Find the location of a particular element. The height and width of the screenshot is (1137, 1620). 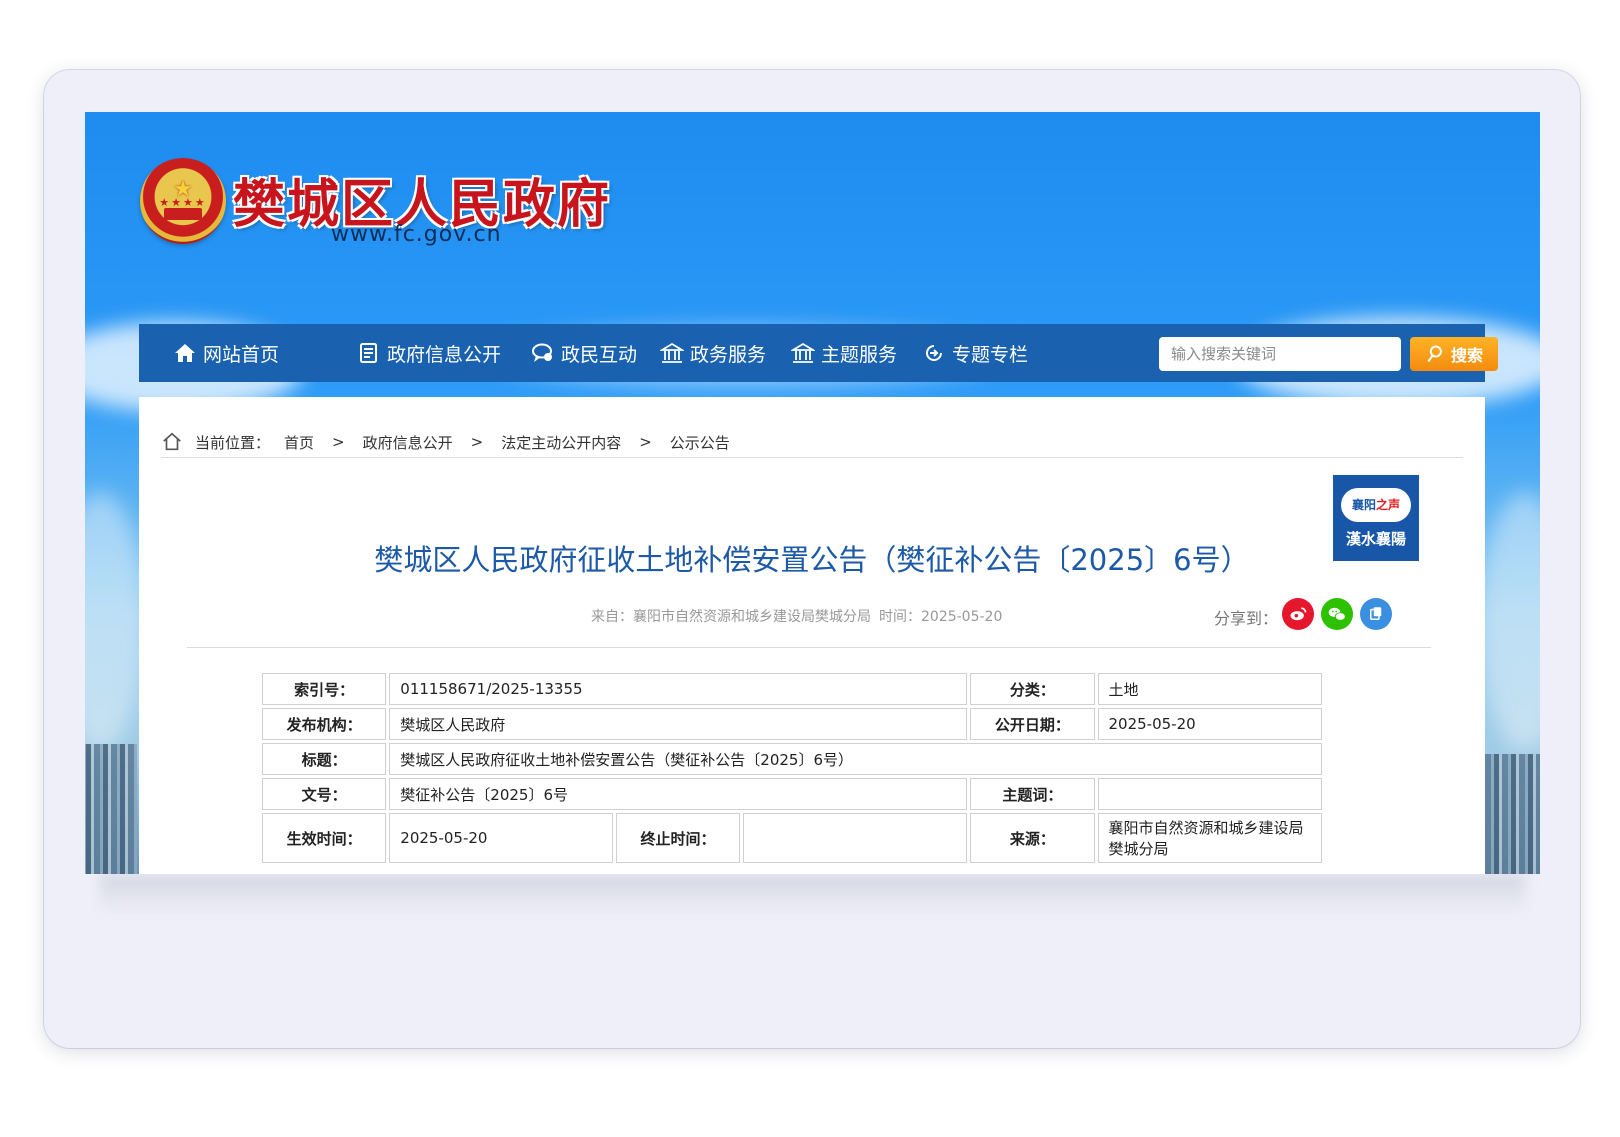

end-value is located at coordinates (855, 838).